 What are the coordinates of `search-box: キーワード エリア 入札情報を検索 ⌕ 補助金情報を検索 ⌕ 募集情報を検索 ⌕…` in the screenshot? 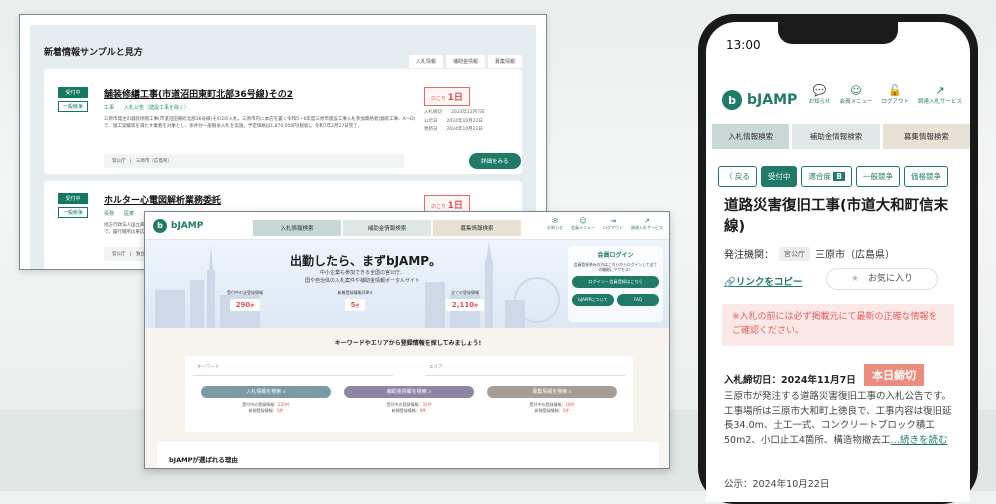 It's located at (409, 394).